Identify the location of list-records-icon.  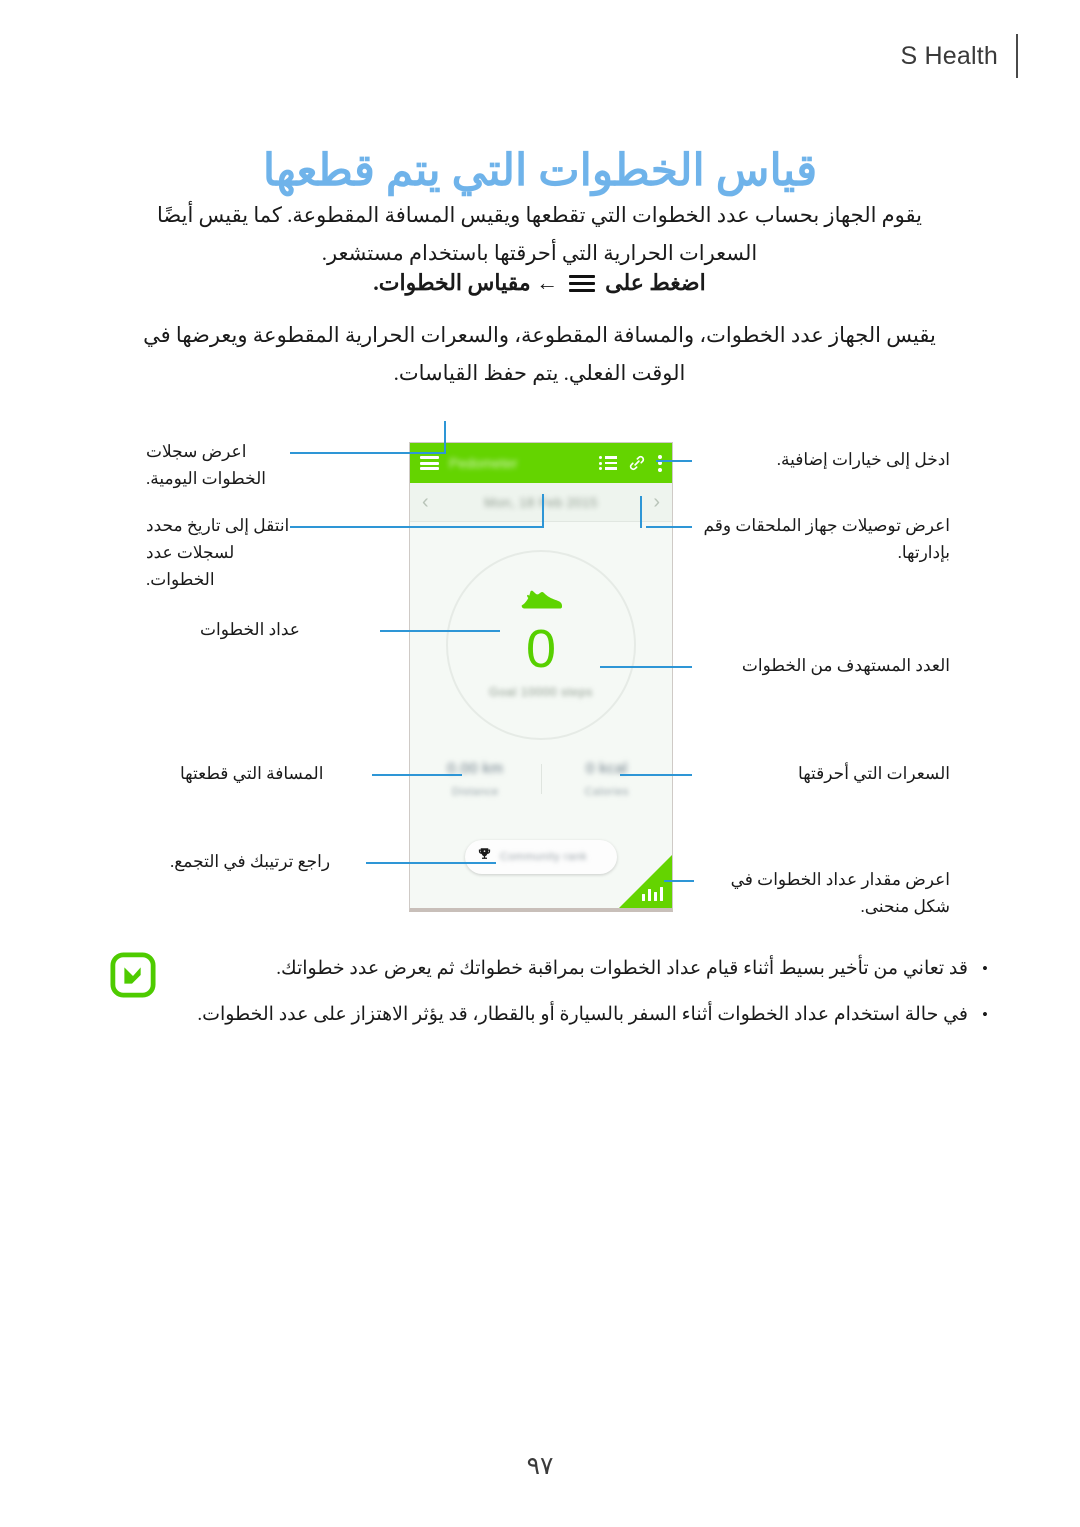
(608, 463).